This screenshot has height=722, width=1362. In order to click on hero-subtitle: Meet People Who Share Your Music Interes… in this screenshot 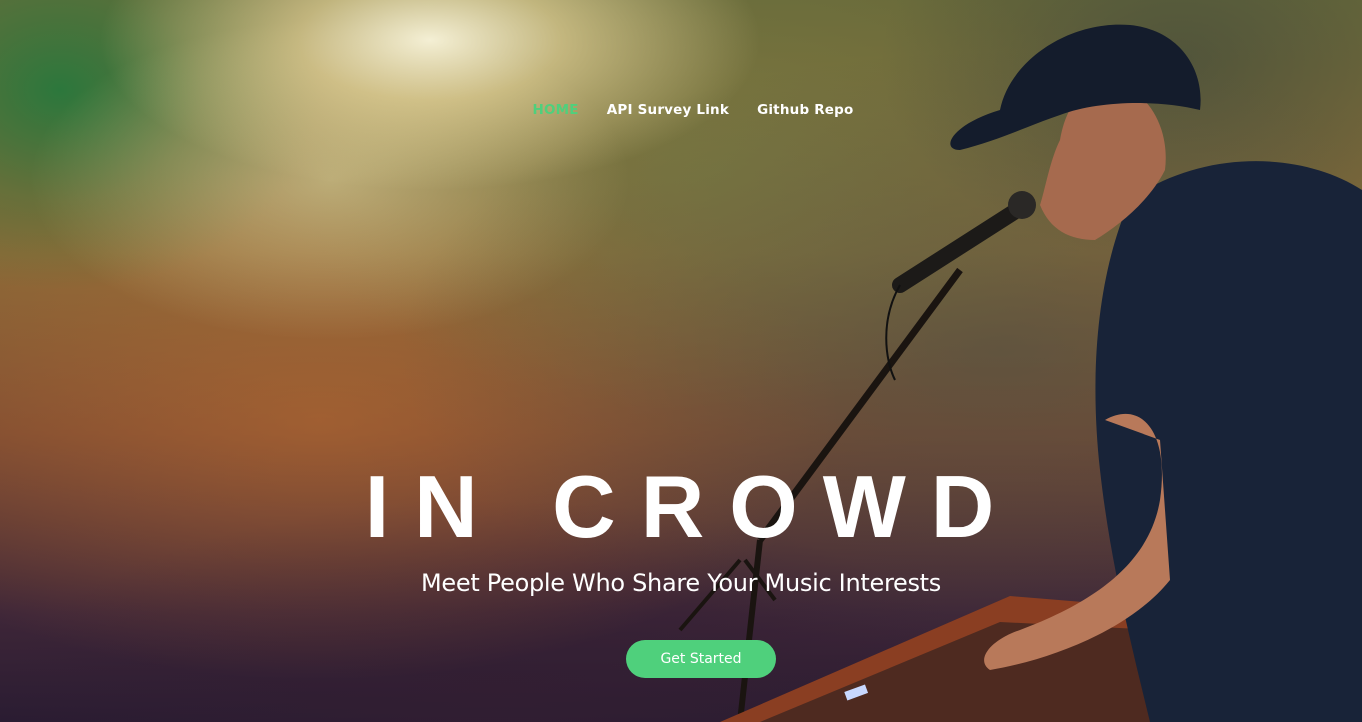, I will do `click(681, 583)`.